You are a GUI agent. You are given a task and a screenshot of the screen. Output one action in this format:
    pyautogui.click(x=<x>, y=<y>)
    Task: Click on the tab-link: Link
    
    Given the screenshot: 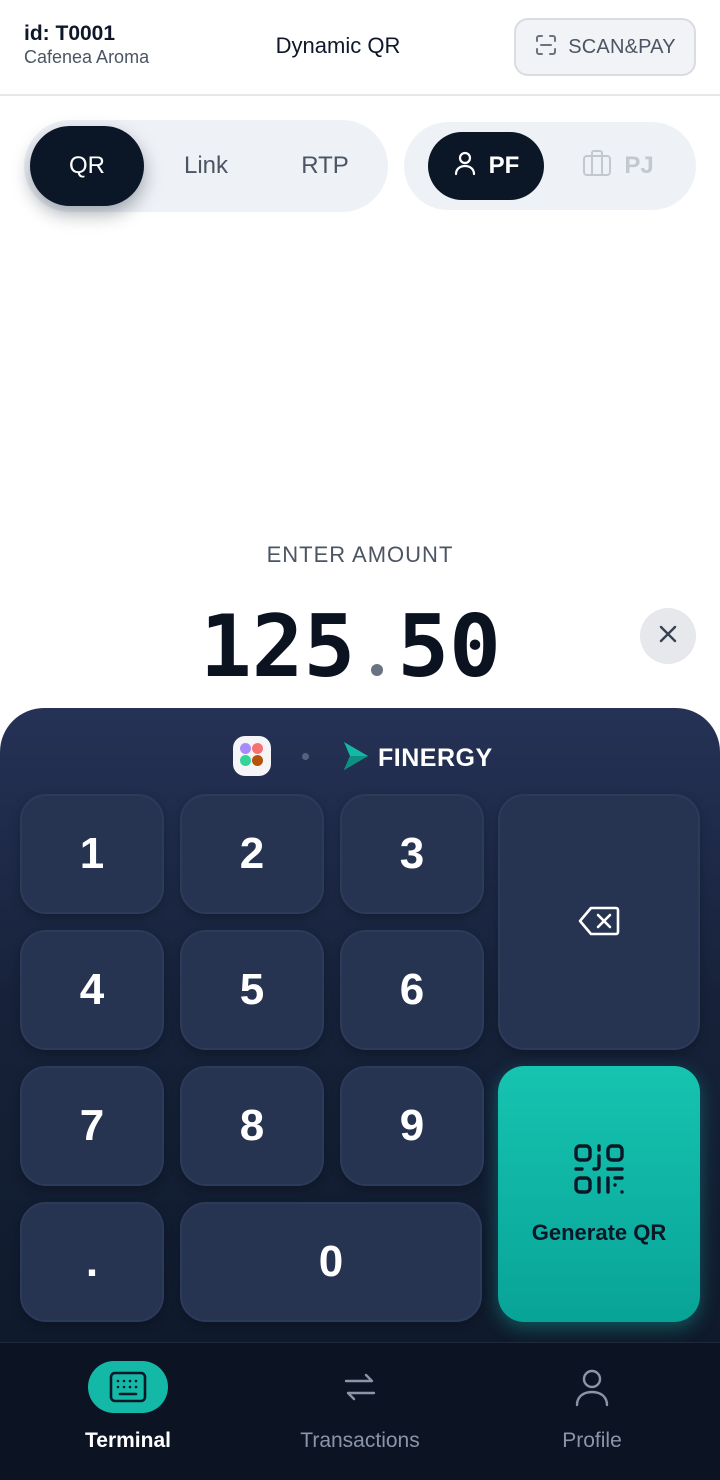 What is the action you would take?
    pyautogui.click(x=206, y=166)
    